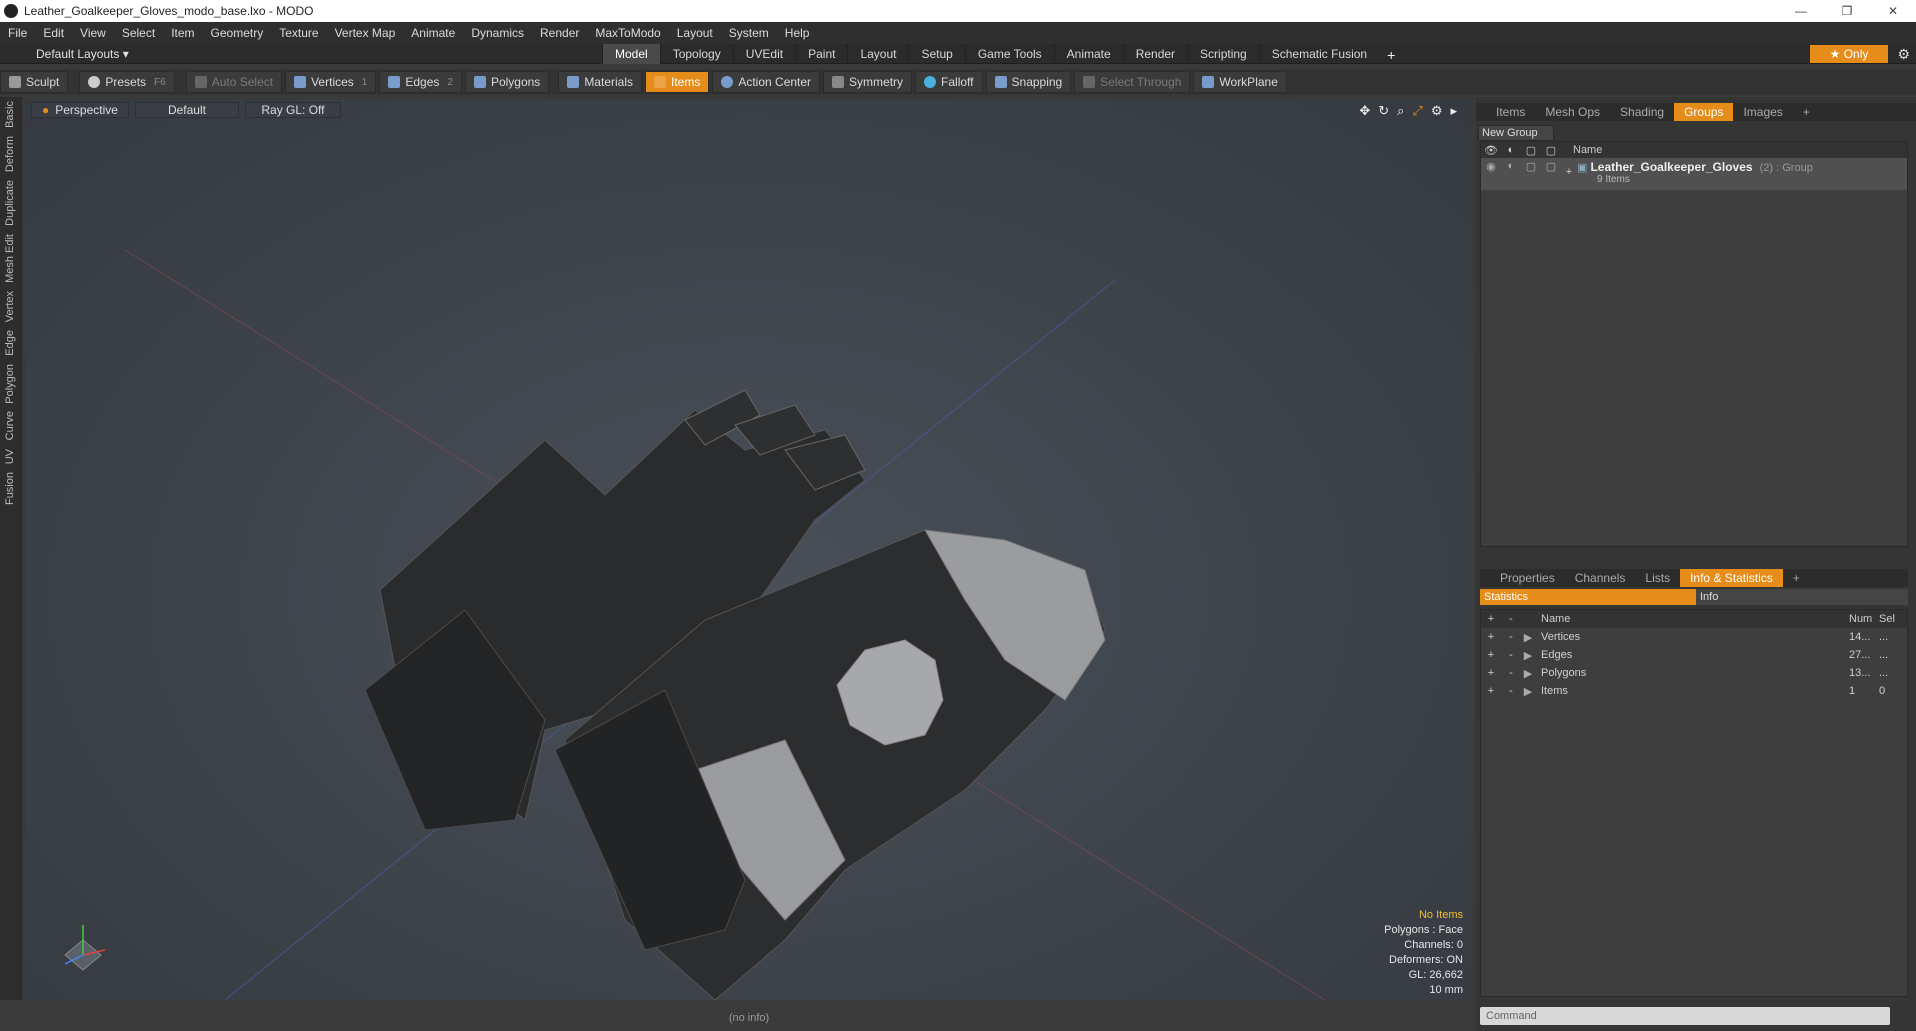 The image size is (1916, 1031). Describe the element at coordinates (695, 33) in the screenshot. I see `menu-layout: Layout` at that location.